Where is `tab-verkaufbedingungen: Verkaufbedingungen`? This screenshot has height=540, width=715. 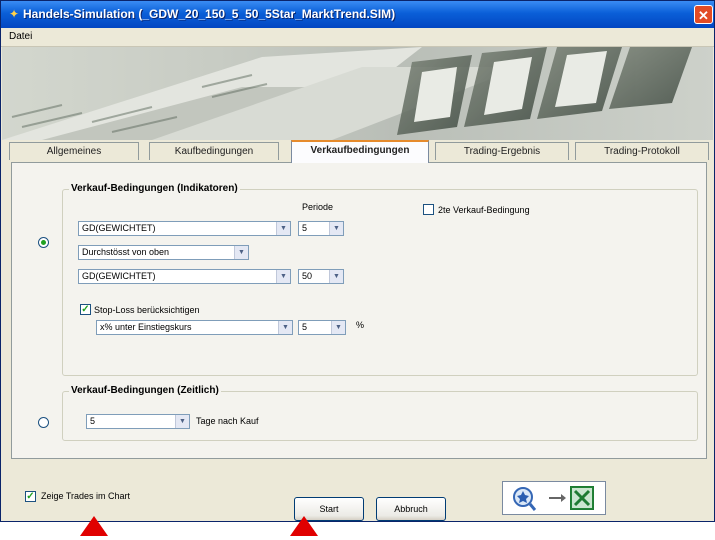 tab-verkaufbedingungen: Verkaufbedingungen is located at coordinates (360, 151).